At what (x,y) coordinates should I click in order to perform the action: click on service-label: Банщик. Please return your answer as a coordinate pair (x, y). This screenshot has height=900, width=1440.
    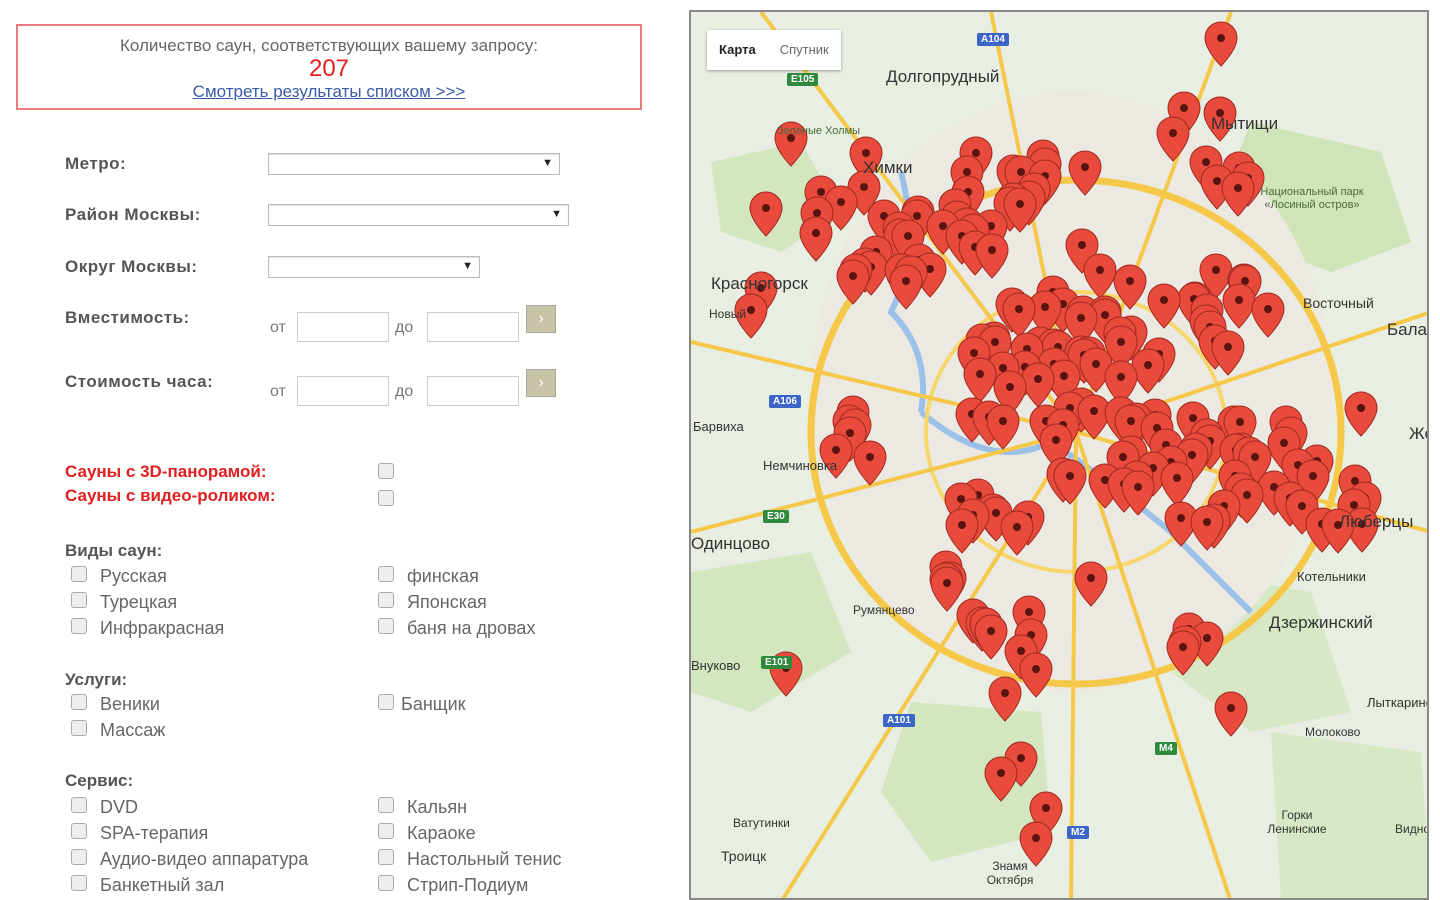
    Looking at the image, I should click on (433, 704).